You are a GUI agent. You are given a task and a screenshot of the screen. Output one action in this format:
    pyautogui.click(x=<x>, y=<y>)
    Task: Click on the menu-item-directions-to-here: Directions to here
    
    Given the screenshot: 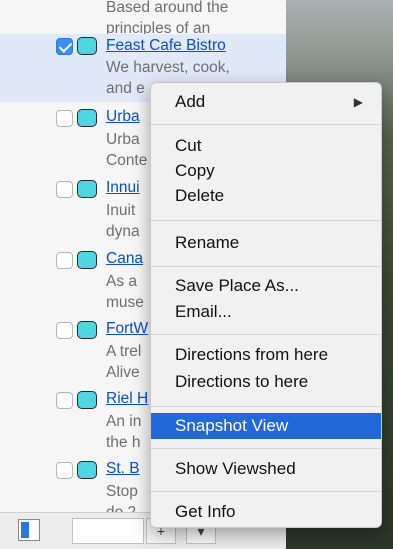 What is the action you would take?
    pyautogui.click(x=266, y=382)
    